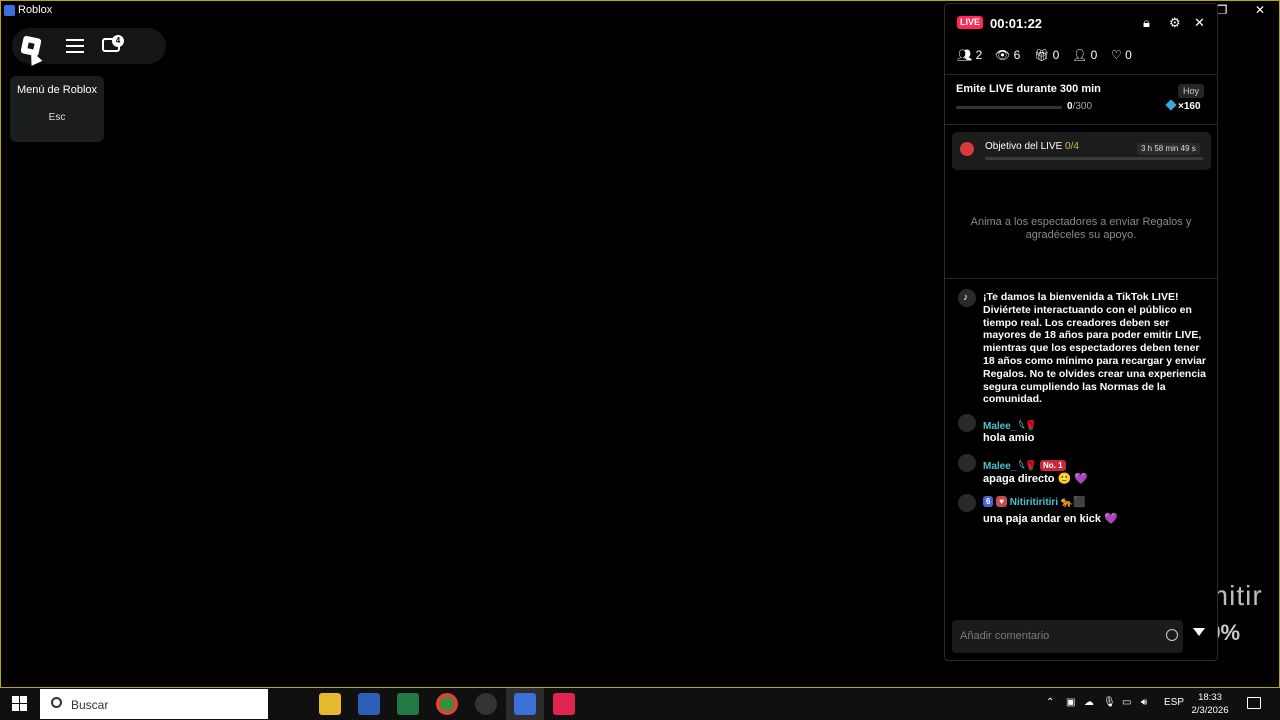 The image size is (1280, 720). What do you see at coordinates (1050, 519) in the screenshot?
I see `comment-text: una paja andar en kick 💜` at bounding box center [1050, 519].